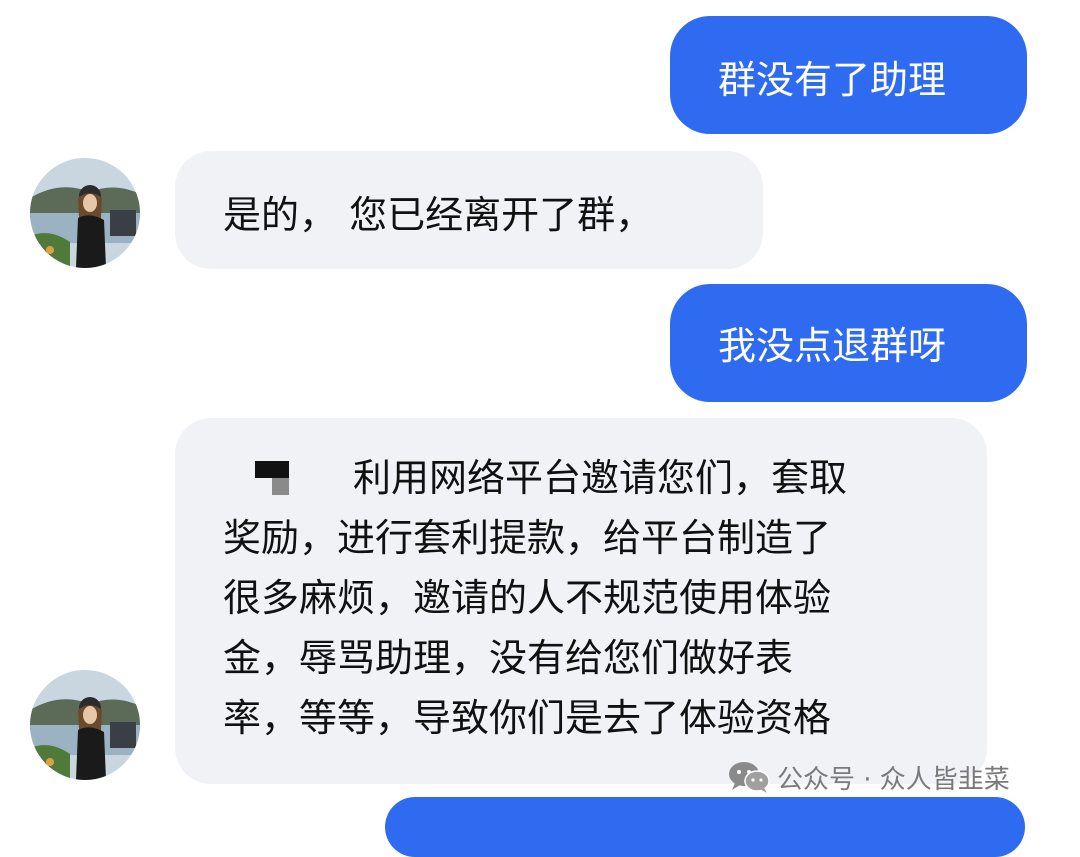  I want to click on message-text: 是的， 您已经离开了群，, so click(438, 215).